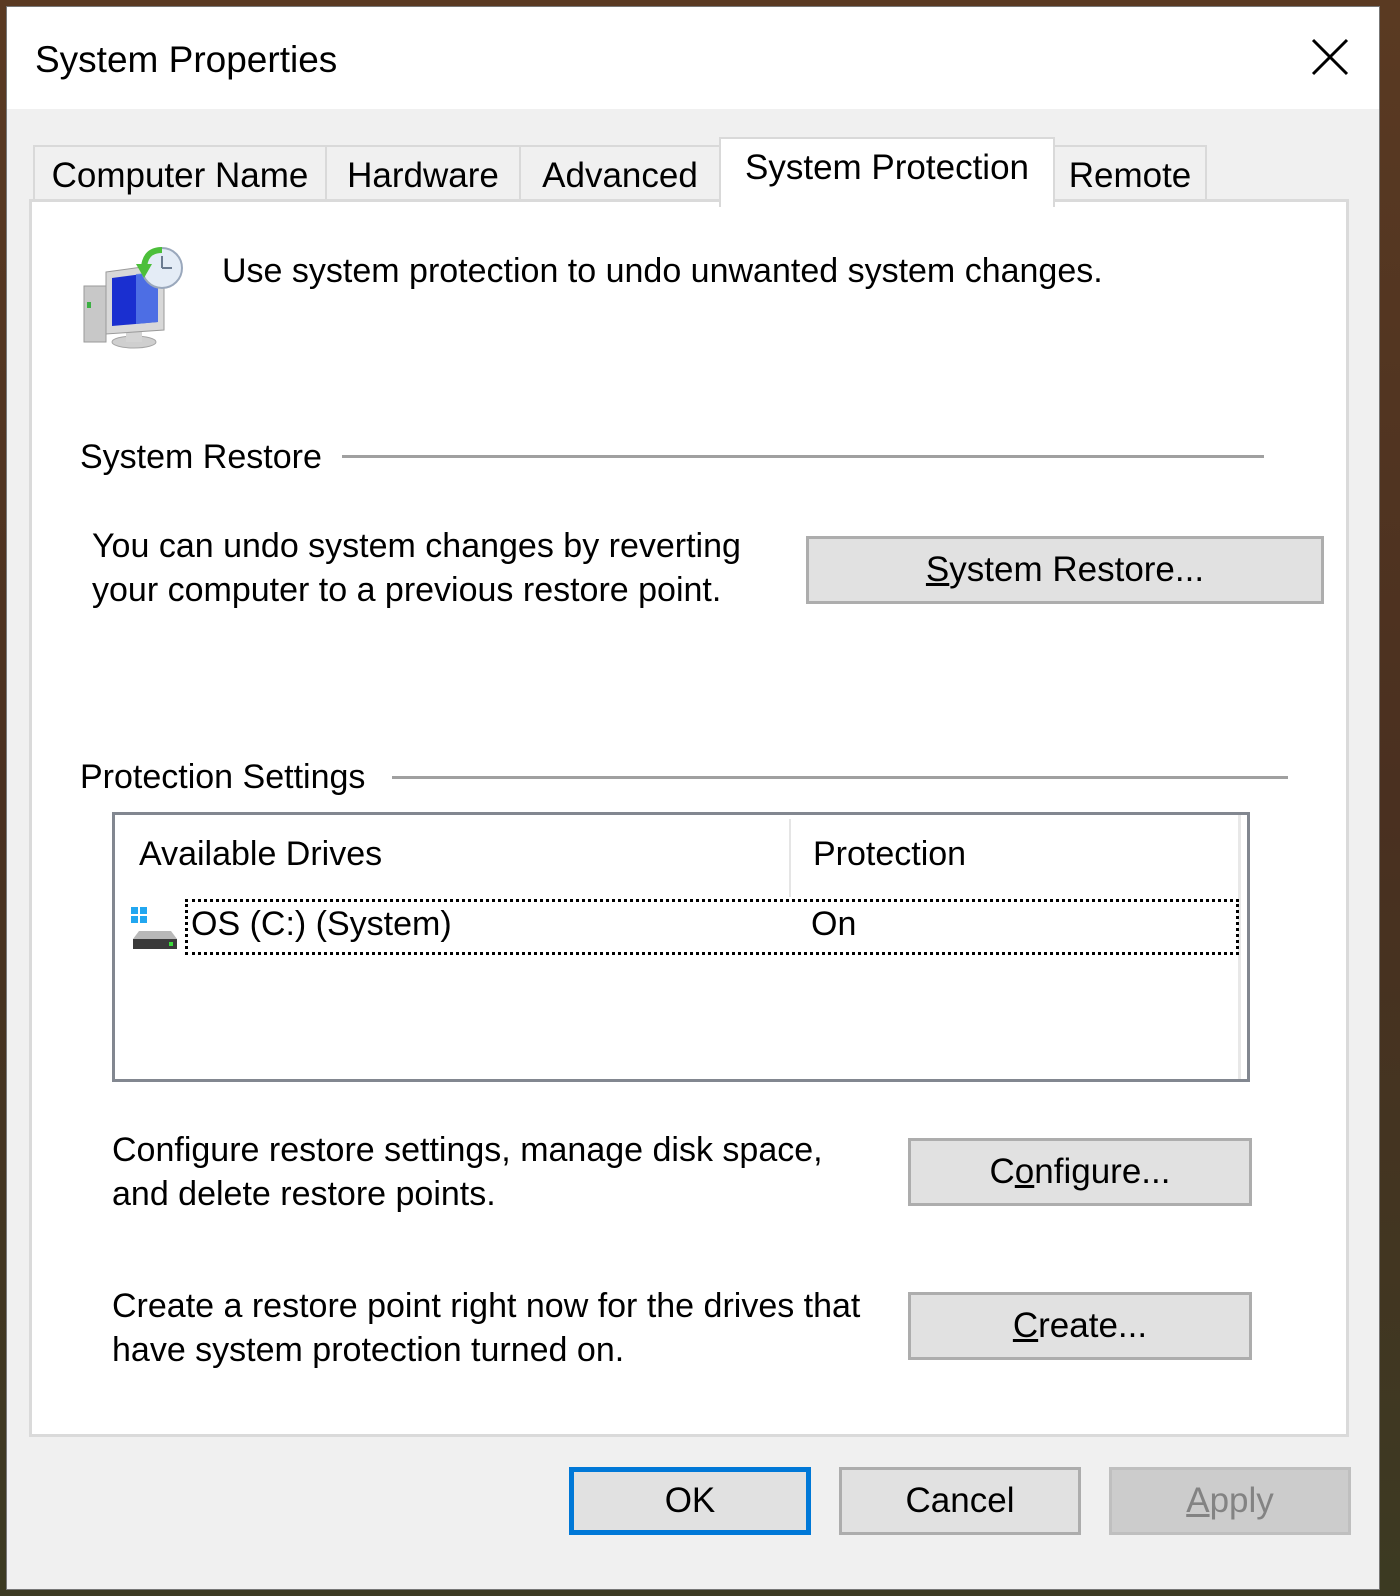  I want to click on label-rest: pply, so click(1241, 1500).